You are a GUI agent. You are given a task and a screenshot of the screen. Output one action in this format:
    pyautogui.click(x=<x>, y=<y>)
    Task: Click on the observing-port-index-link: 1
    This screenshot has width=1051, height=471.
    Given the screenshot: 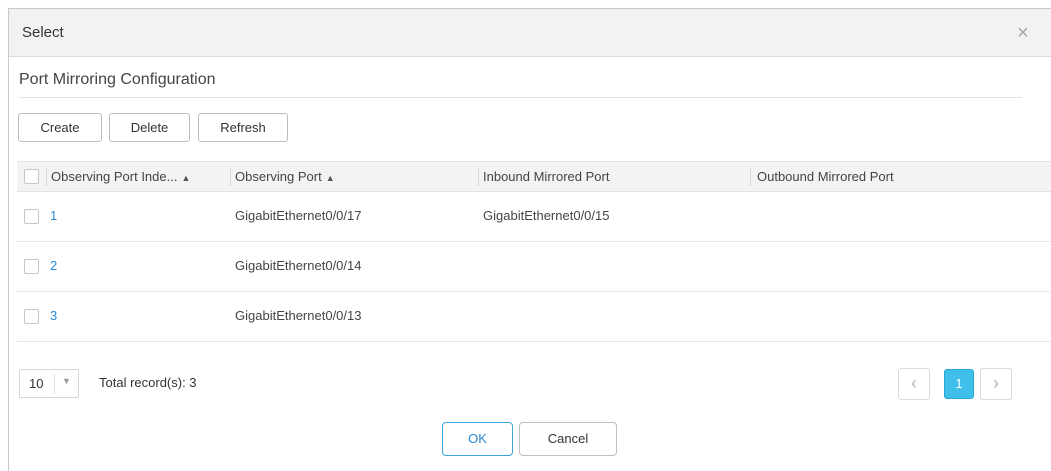 What is the action you would take?
    pyautogui.click(x=53, y=215)
    